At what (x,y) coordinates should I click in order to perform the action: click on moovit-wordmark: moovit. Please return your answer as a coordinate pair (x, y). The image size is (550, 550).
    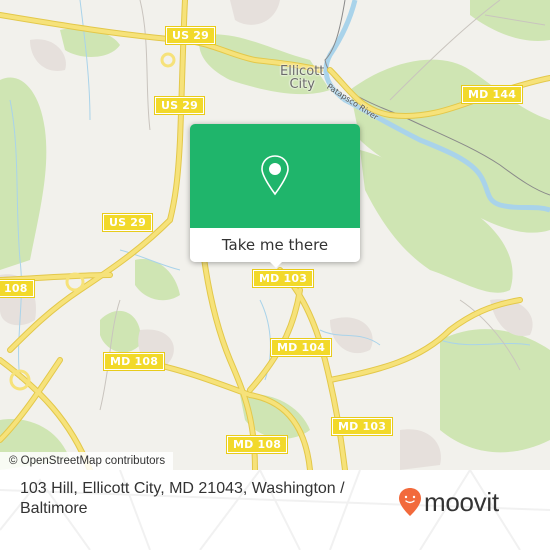
    Looking at the image, I should click on (461, 501).